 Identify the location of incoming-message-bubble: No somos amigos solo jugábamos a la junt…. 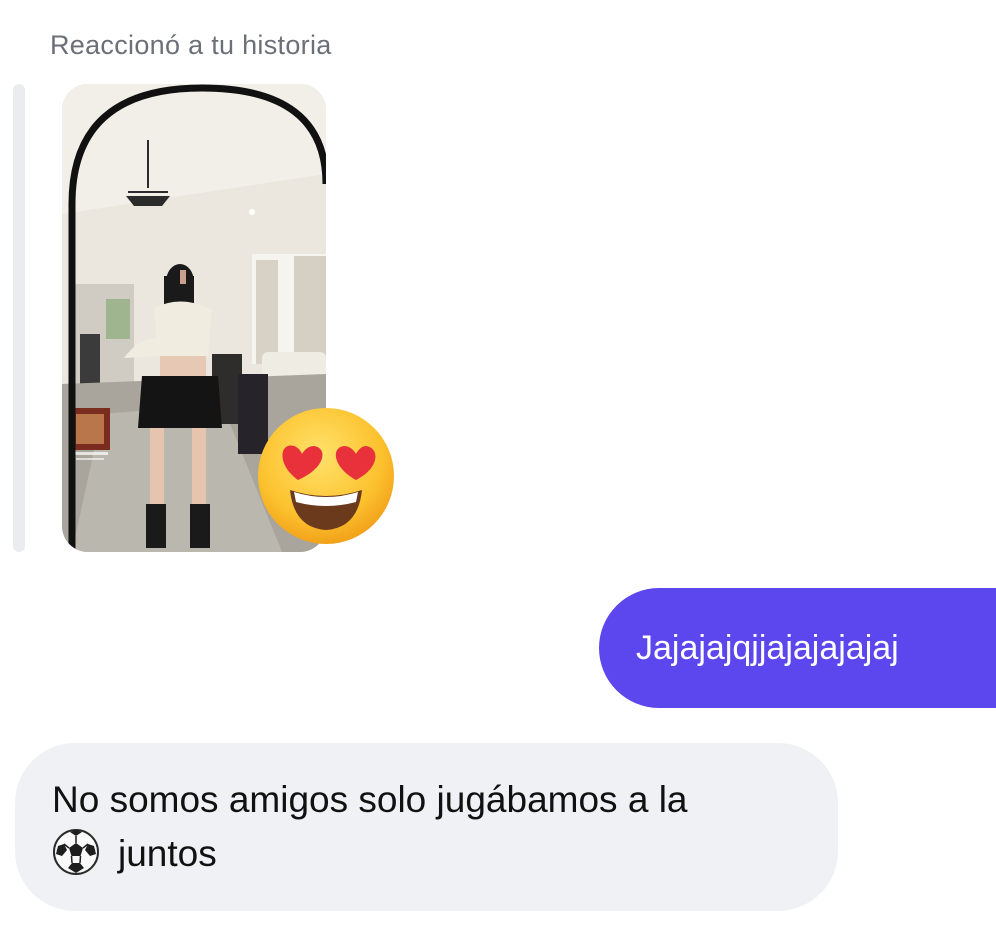
(426, 827).